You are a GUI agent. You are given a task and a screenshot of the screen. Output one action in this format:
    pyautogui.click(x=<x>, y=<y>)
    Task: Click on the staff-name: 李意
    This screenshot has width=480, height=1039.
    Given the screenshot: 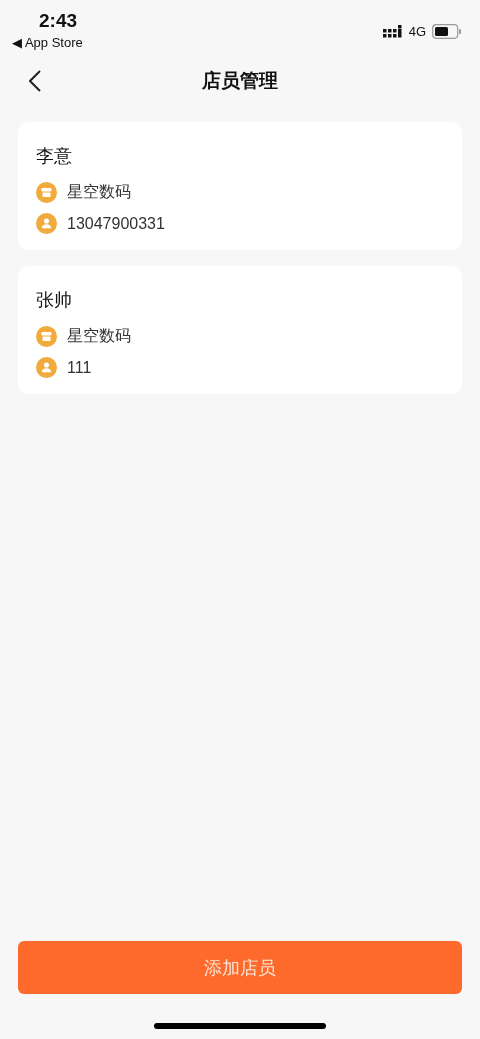 What is the action you would take?
    pyautogui.click(x=54, y=156)
    